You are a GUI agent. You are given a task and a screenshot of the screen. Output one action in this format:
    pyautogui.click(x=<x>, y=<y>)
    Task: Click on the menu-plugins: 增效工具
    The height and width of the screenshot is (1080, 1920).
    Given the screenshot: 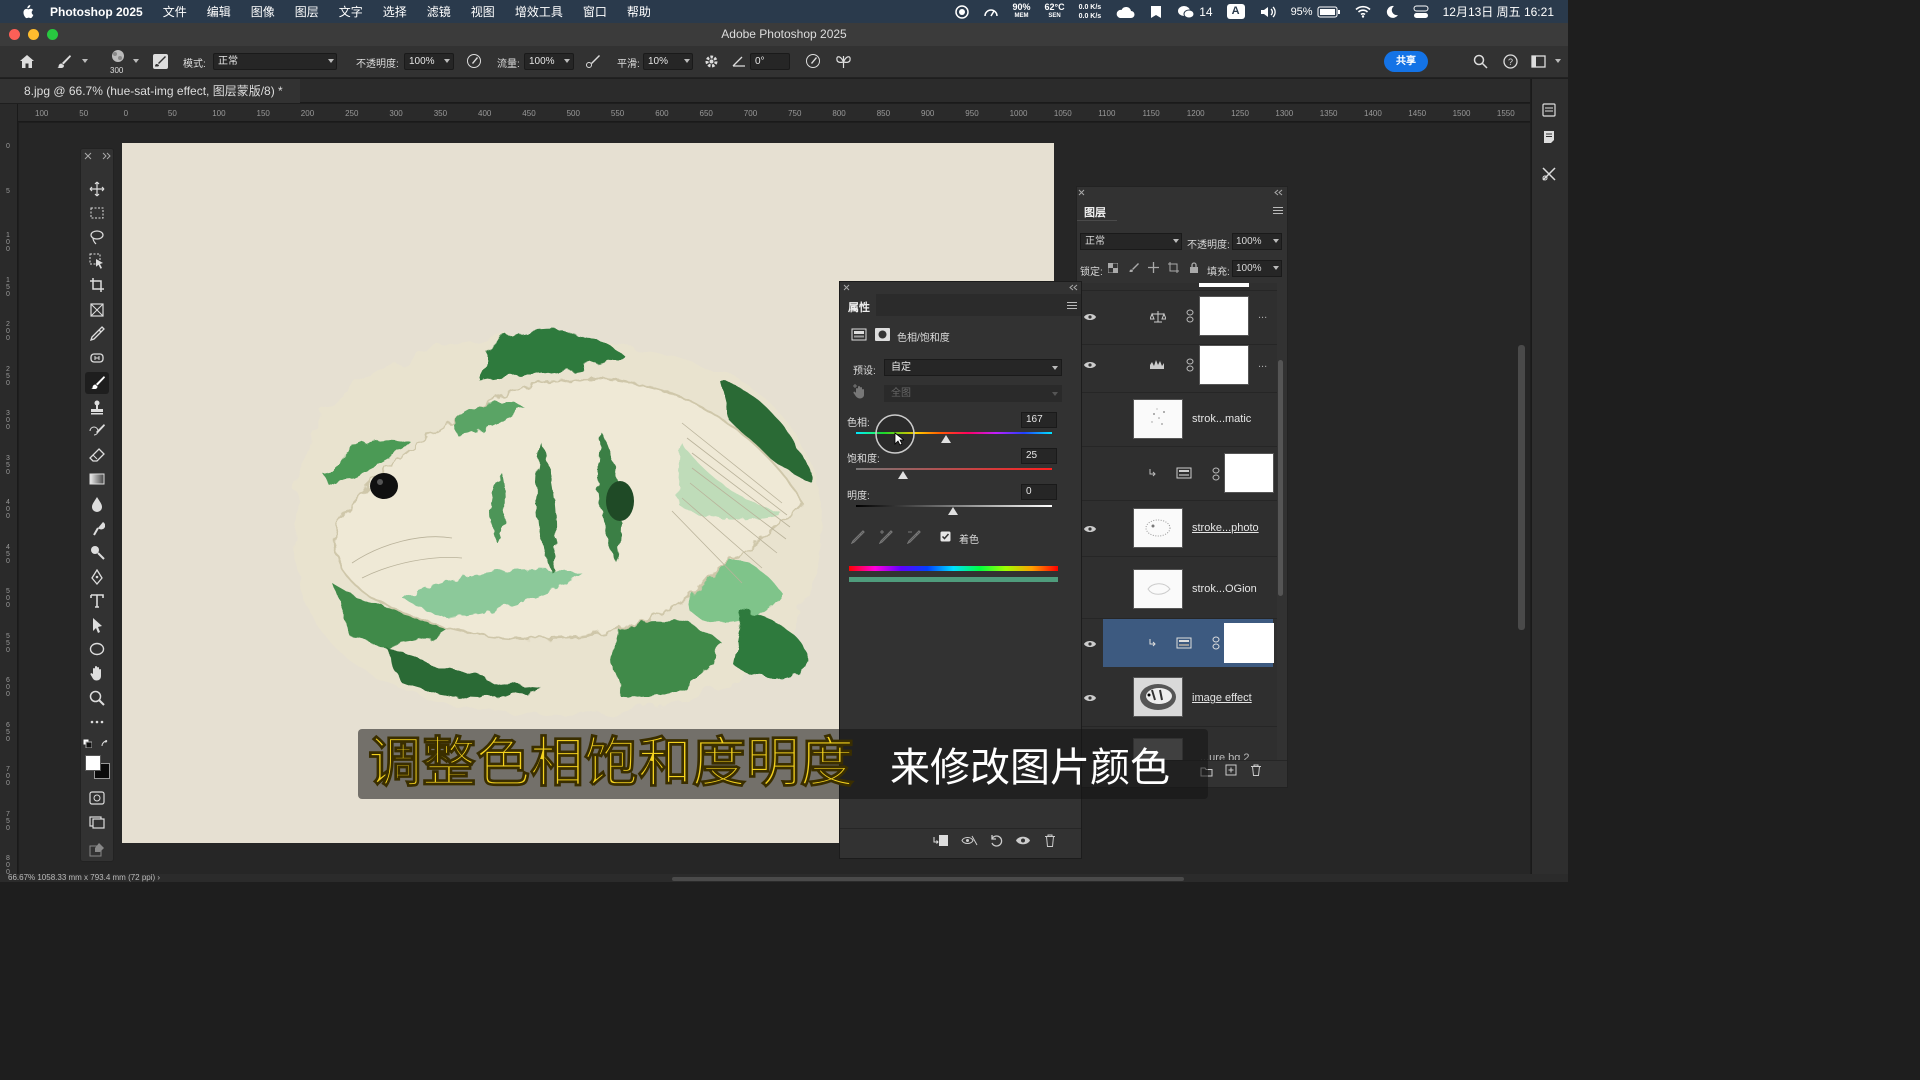 What is the action you would take?
    pyautogui.click(x=539, y=11)
    